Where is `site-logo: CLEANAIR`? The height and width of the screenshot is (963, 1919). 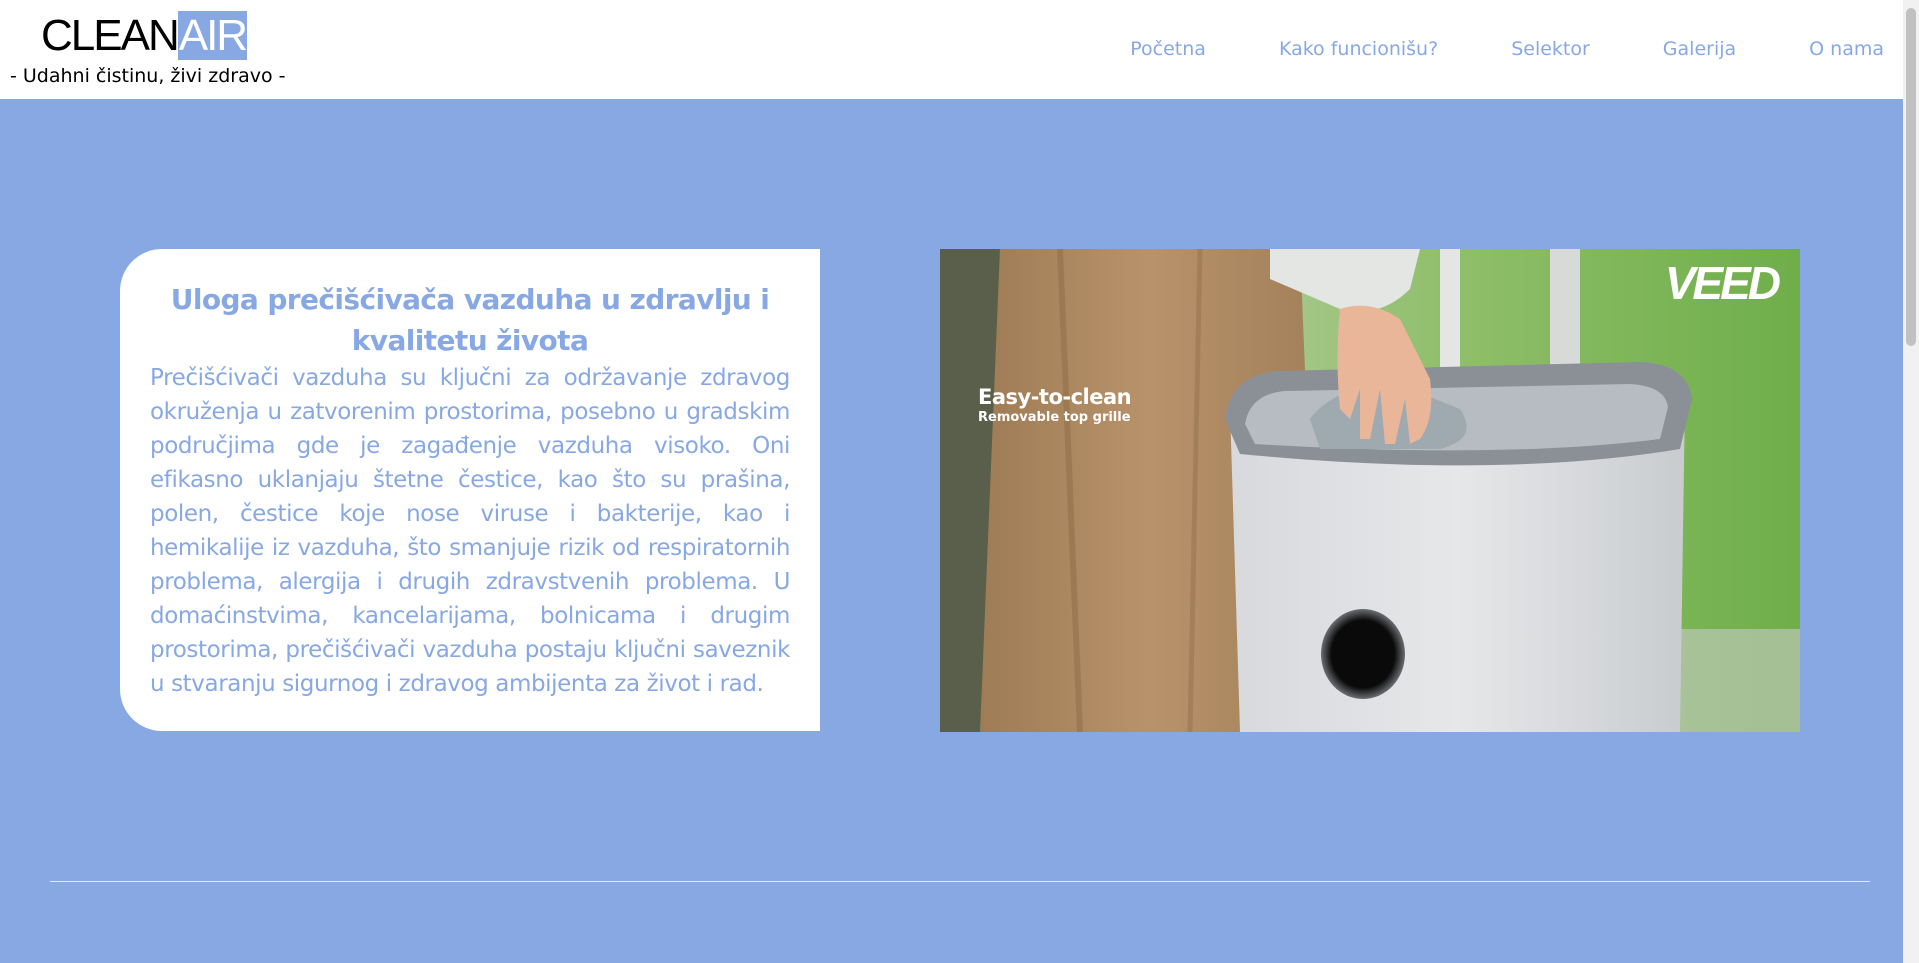 site-logo: CLEANAIR is located at coordinates (144, 36).